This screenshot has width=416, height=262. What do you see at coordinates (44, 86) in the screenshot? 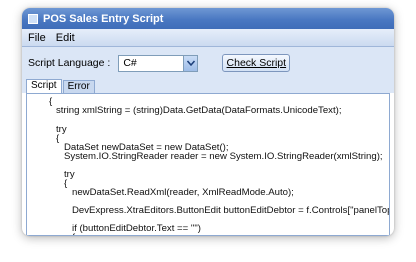
I see `tab-script: Script` at bounding box center [44, 86].